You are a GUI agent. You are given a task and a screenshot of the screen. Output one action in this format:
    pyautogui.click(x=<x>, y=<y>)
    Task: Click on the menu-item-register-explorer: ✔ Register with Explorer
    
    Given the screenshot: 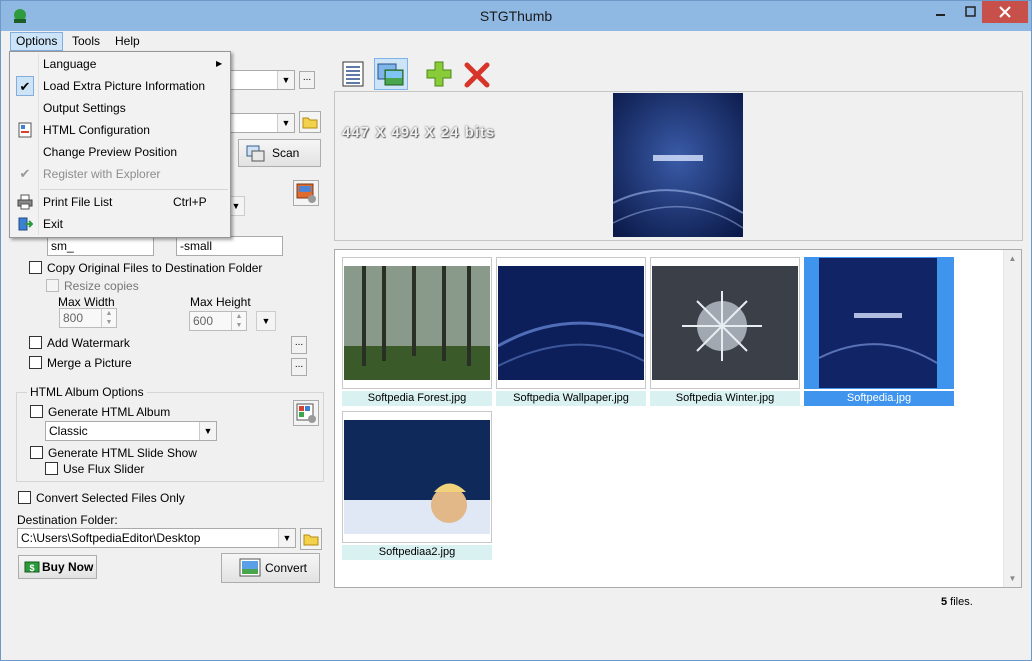 What is the action you would take?
    pyautogui.click(x=120, y=174)
    